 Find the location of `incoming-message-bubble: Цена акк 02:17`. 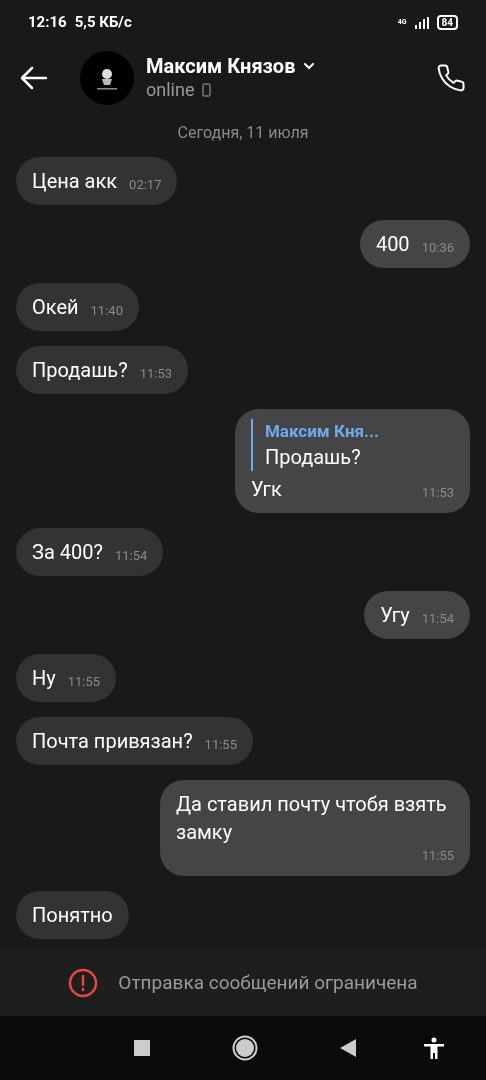

incoming-message-bubble: Цена акк 02:17 is located at coordinates (97, 181).